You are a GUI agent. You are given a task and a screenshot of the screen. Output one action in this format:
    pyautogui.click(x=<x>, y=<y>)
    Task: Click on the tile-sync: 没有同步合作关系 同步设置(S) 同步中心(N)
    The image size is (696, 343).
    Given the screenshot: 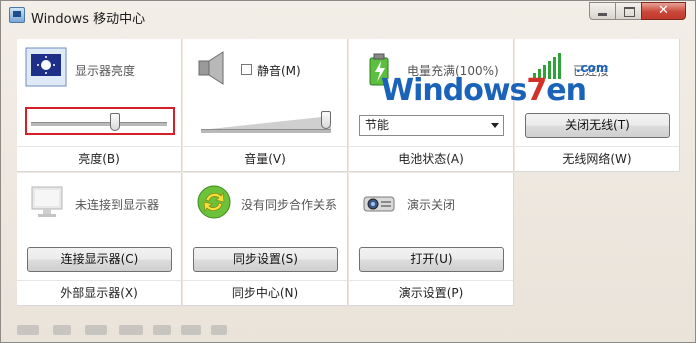 What is the action you would take?
    pyautogui.click(x=265, y=239)
    